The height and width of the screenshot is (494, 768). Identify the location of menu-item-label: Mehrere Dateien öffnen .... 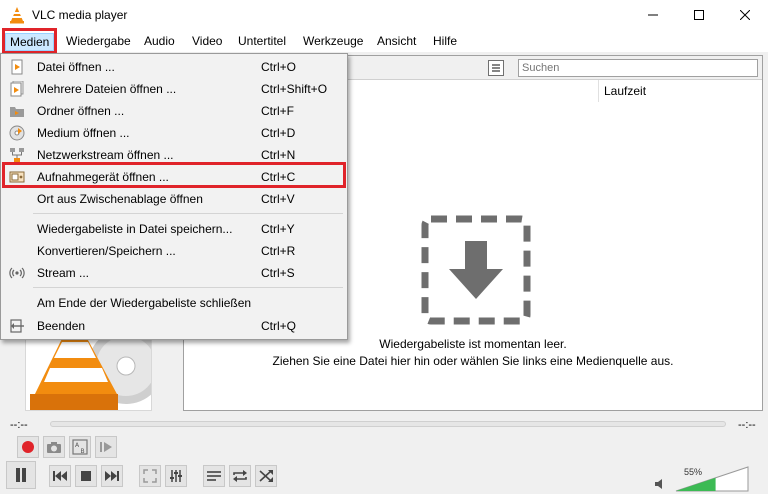
(107, 89).